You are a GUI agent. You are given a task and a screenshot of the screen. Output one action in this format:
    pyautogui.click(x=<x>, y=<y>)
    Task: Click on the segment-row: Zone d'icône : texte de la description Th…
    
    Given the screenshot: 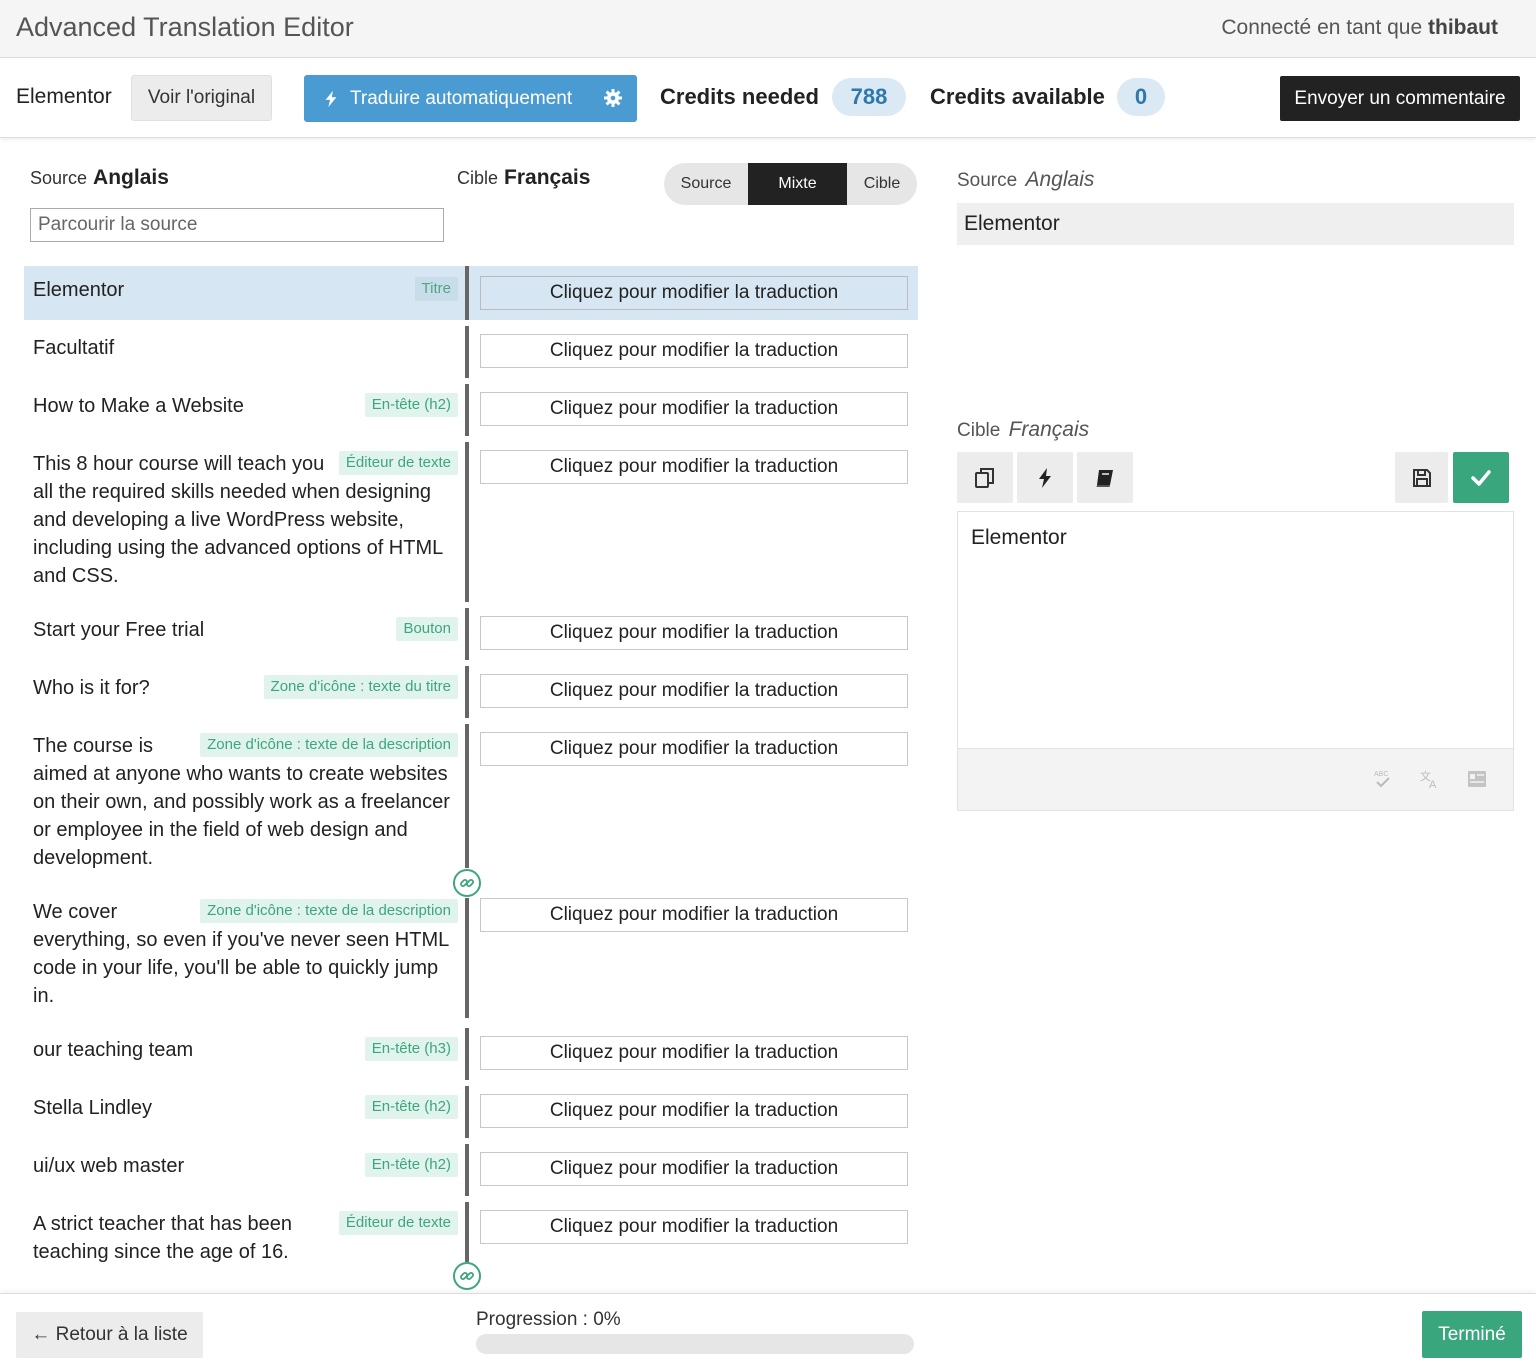 What is the action you would take?
    pyautogui.click(x=471, y=797)
    